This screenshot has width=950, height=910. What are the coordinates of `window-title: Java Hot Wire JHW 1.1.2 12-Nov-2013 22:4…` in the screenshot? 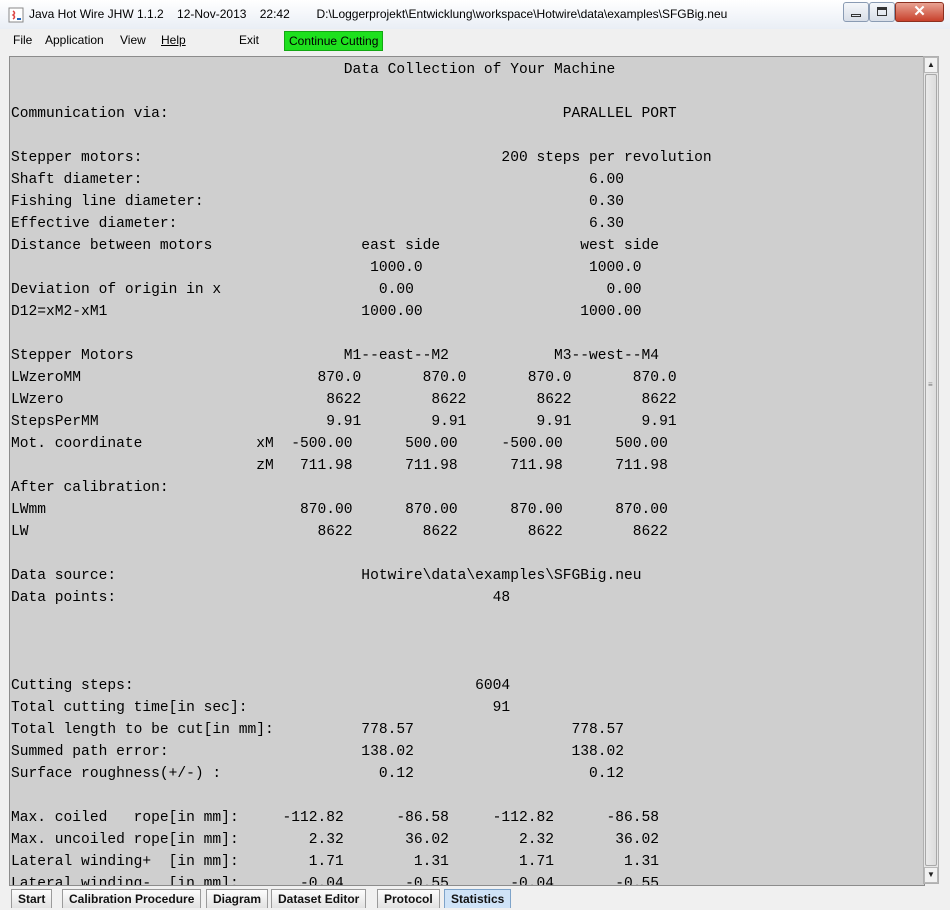 It's located at (378, 14).